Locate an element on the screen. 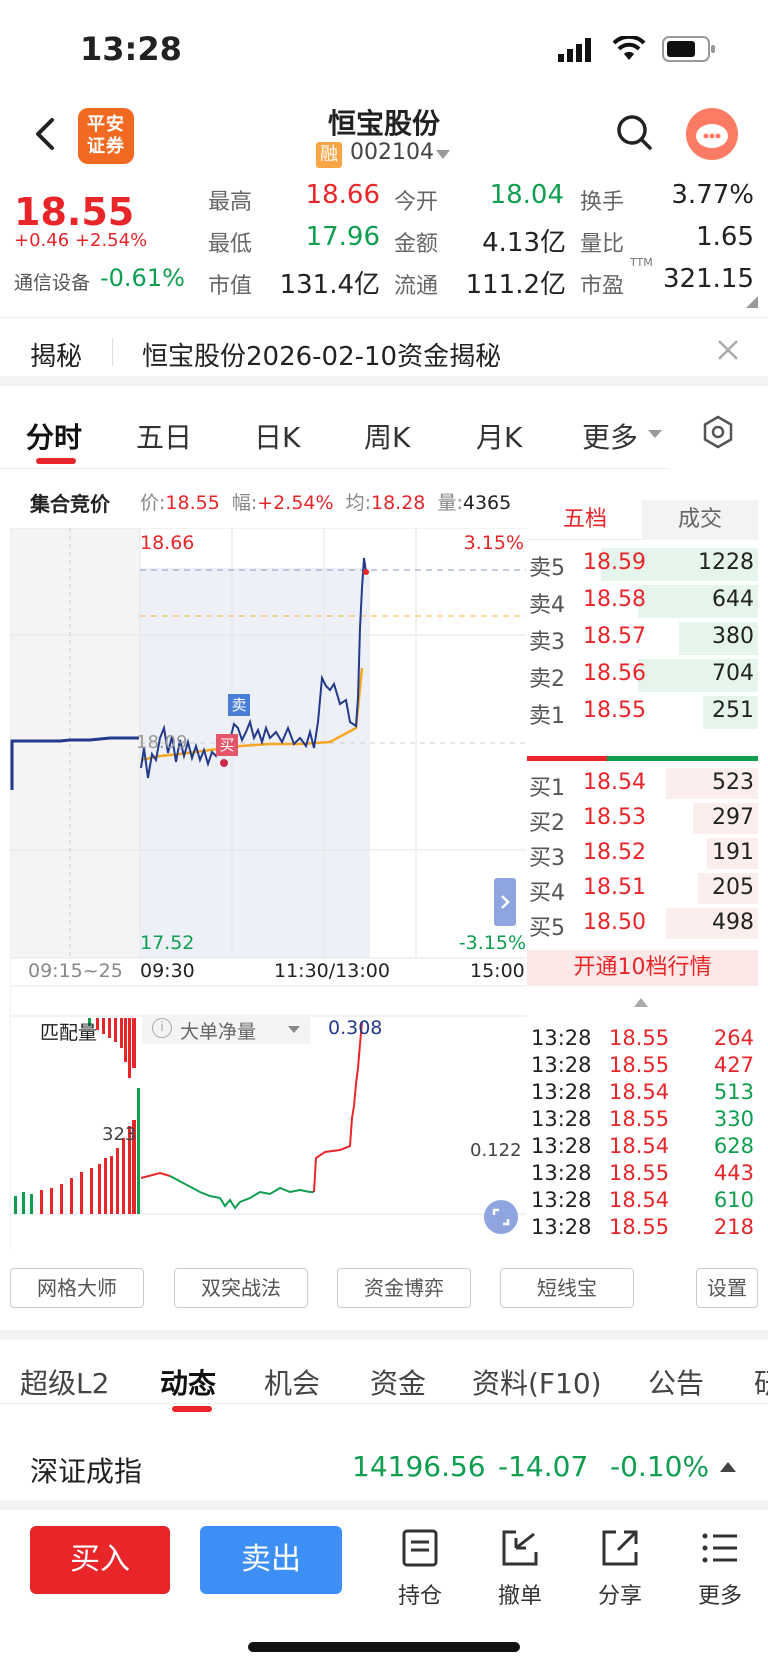 The width and height of the screenshot is (768, 1663). tab-opportunity: 机会 is located at coordinates (292, 1382).